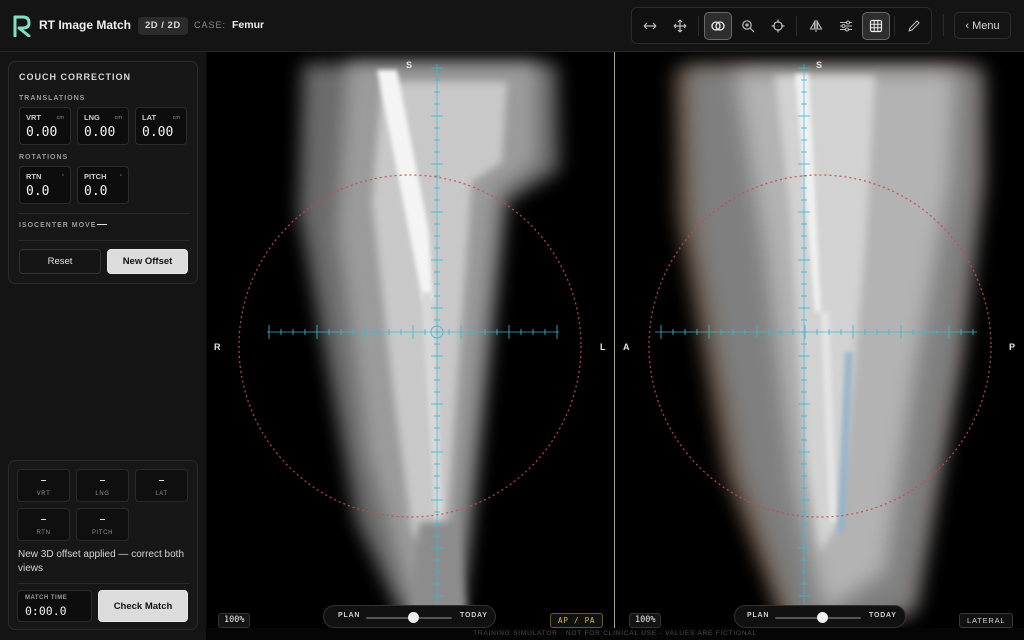 Image resolution: width=1024 pixels, height=640 pixels. What do you see at coordinates (778, 26) in the screenshot?
I see `crosshair-icon` at bounding box center [778, 26].